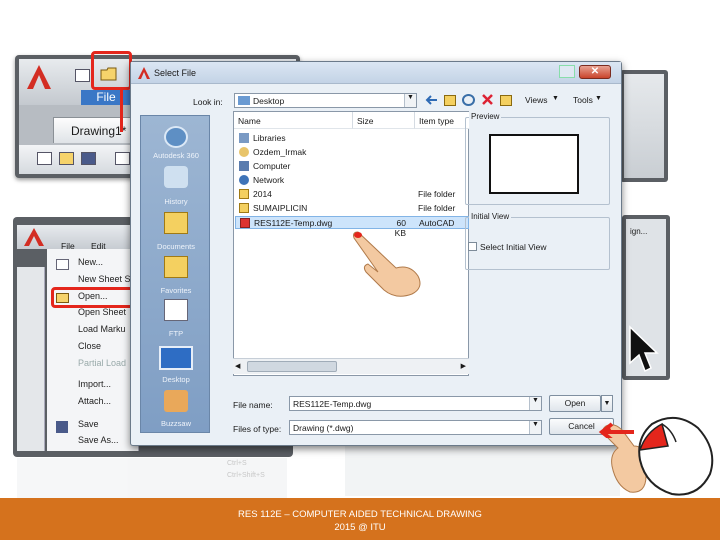 The image size is (720, 540). Describe the element at coordinates (102, 312) in the screenshot. I see `menu-item-open-sheet-set: Open Sheet` at that location.